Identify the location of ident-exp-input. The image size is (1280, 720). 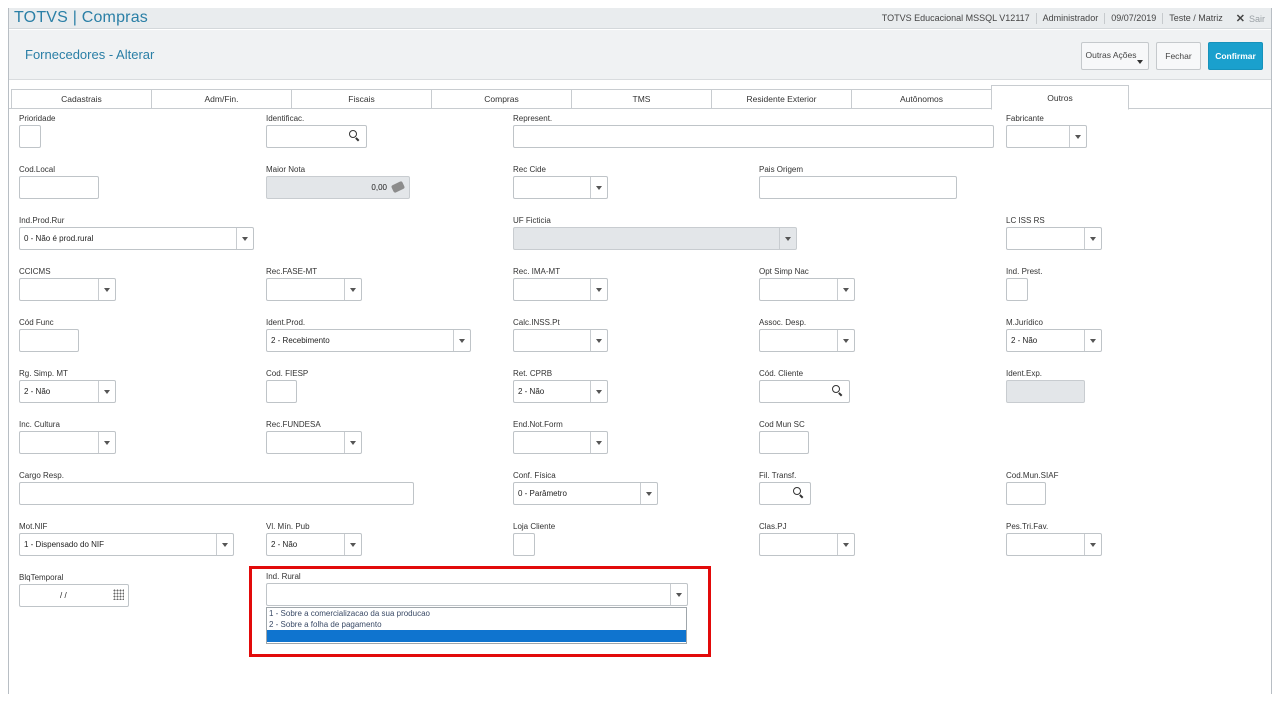
(1045, 391).